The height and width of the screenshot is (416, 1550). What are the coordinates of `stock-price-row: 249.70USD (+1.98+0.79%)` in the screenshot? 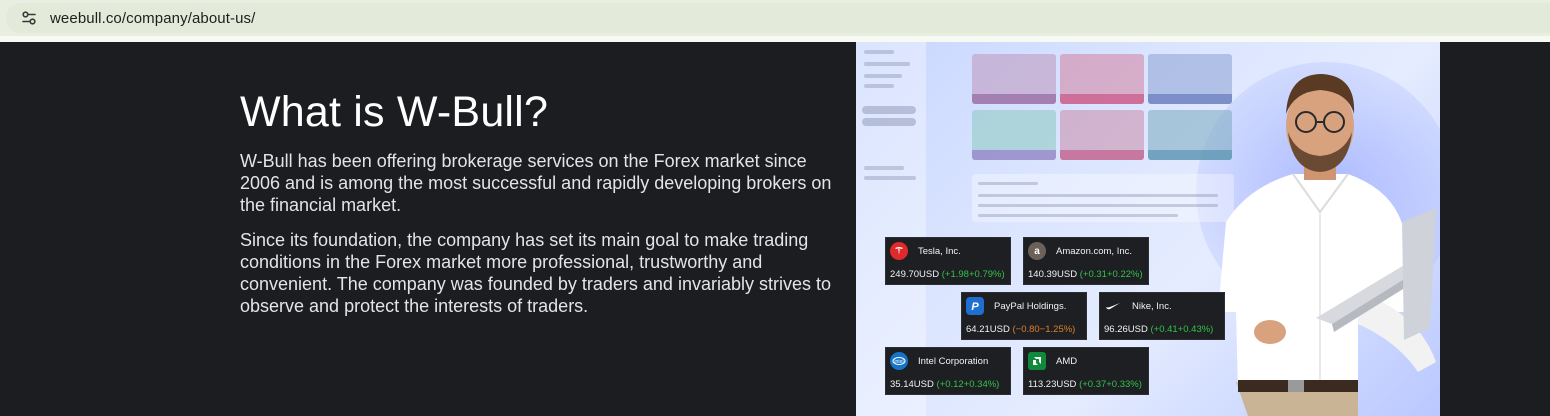 It's located at (947, 274).